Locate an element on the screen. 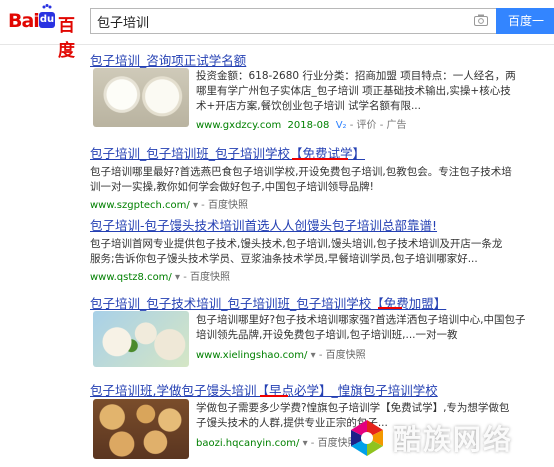 Image resolution: width=554 pixels, height=467 pixels. watermark-text: 酷族网络 is located at coordinates (453, 439).